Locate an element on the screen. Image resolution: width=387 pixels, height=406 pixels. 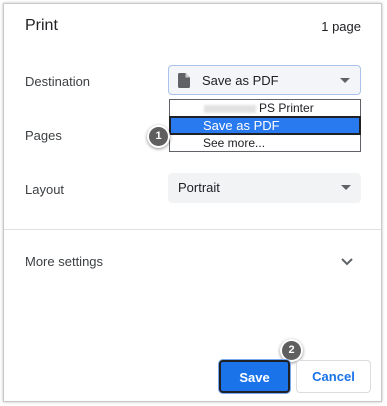
option-label: PS Printer is located at coordinates (286, 108).